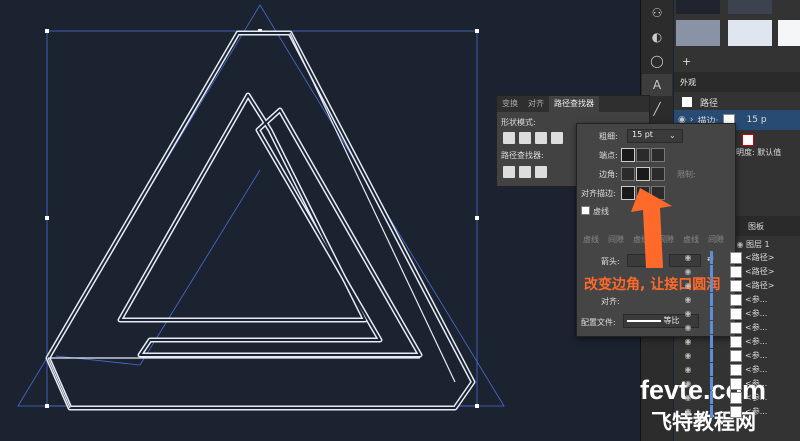 Image resolution: width=800 pixels, height=441 pixels. I want to click on guide-line, so click(98, 360).